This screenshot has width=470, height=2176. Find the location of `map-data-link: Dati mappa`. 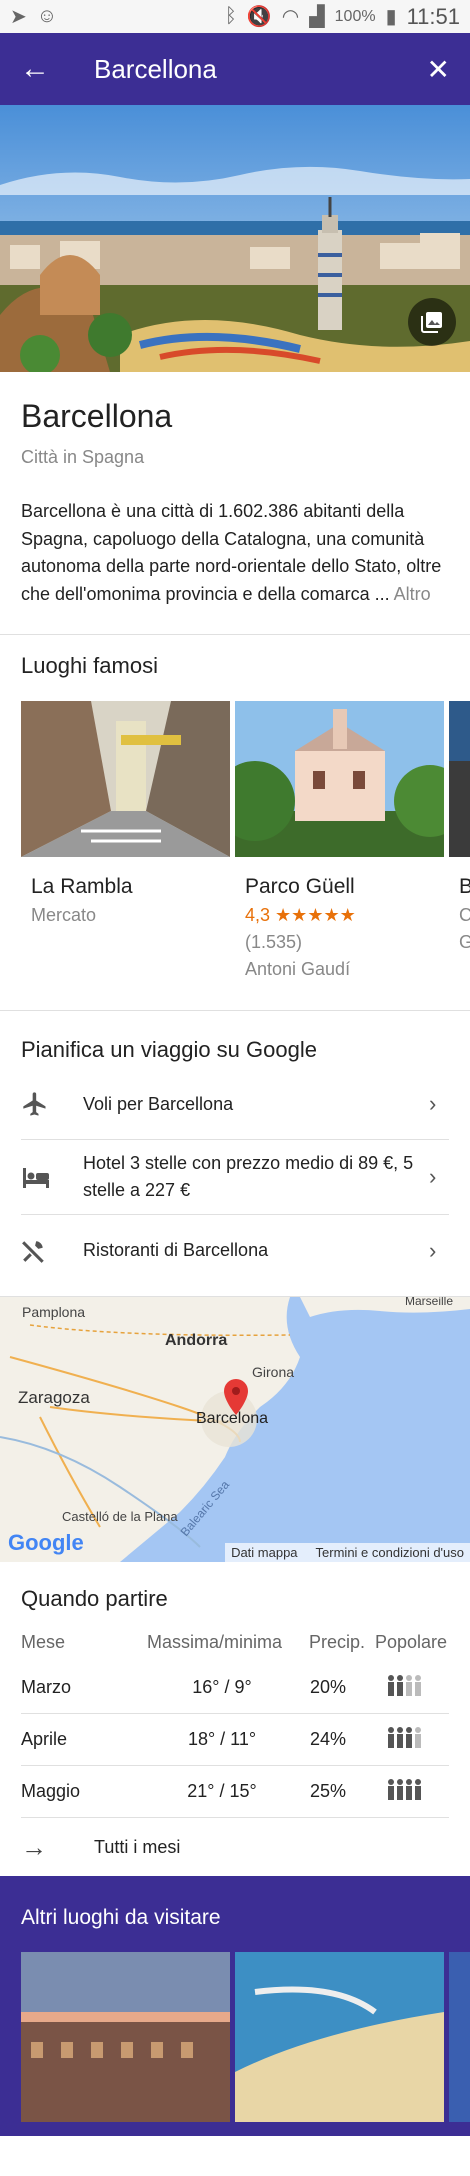

map-data-link: Dati mappa is located at coordinates (264, 1552).